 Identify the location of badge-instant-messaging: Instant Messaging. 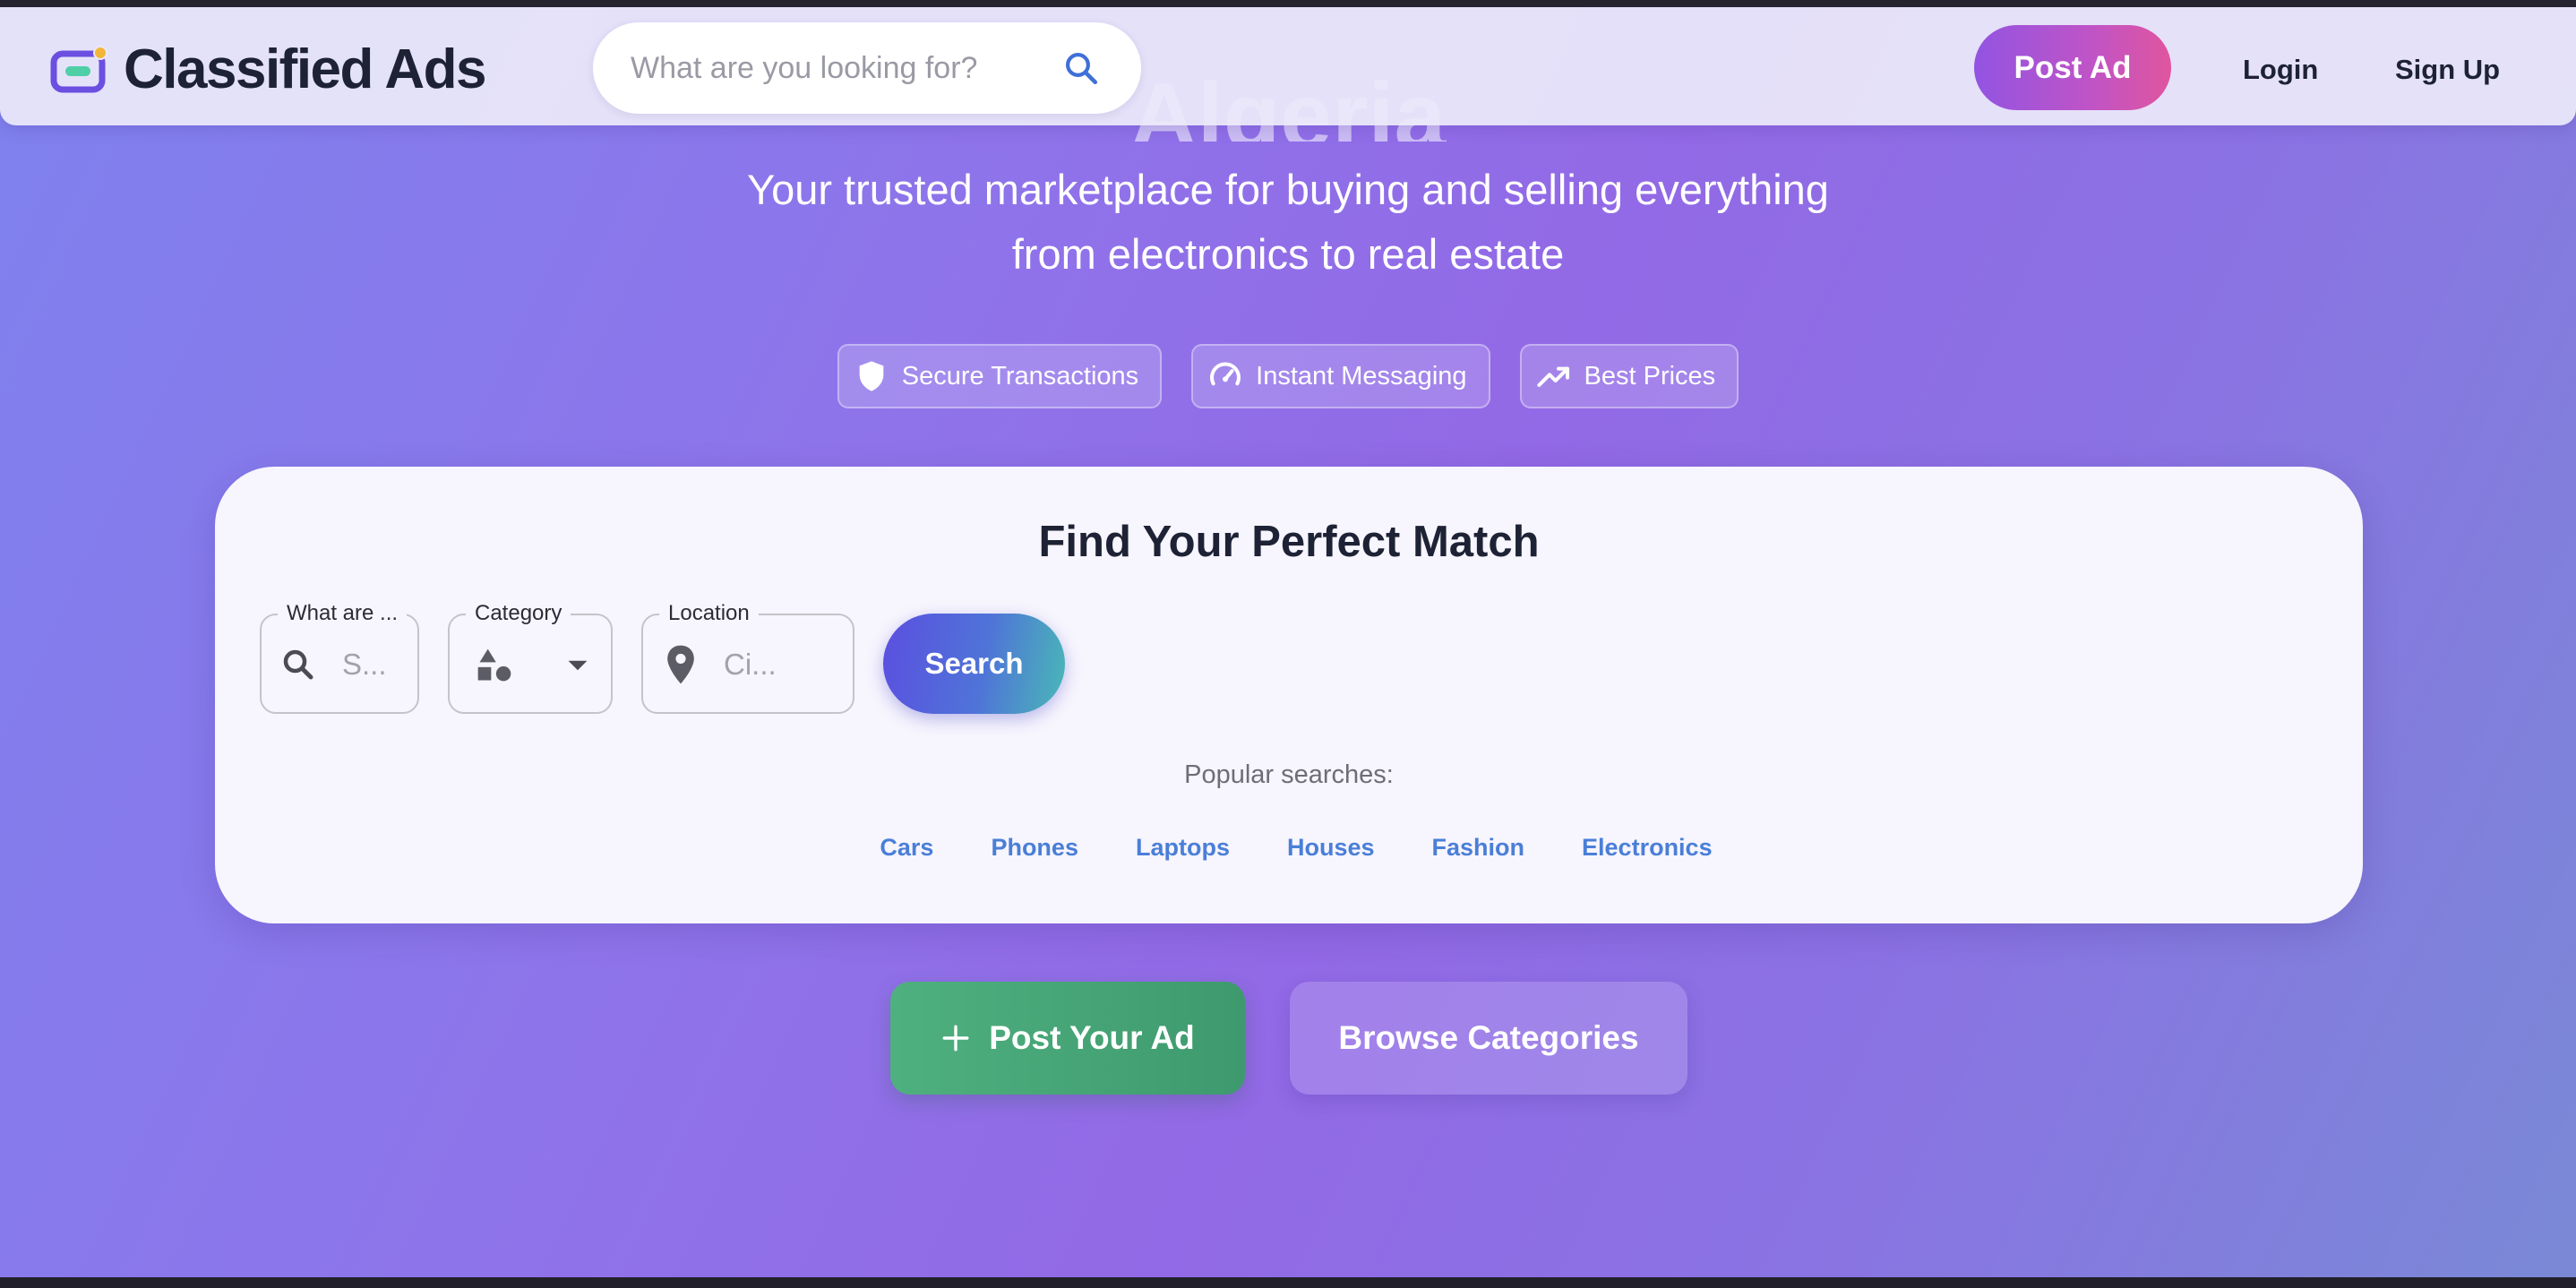
(1340, 376).